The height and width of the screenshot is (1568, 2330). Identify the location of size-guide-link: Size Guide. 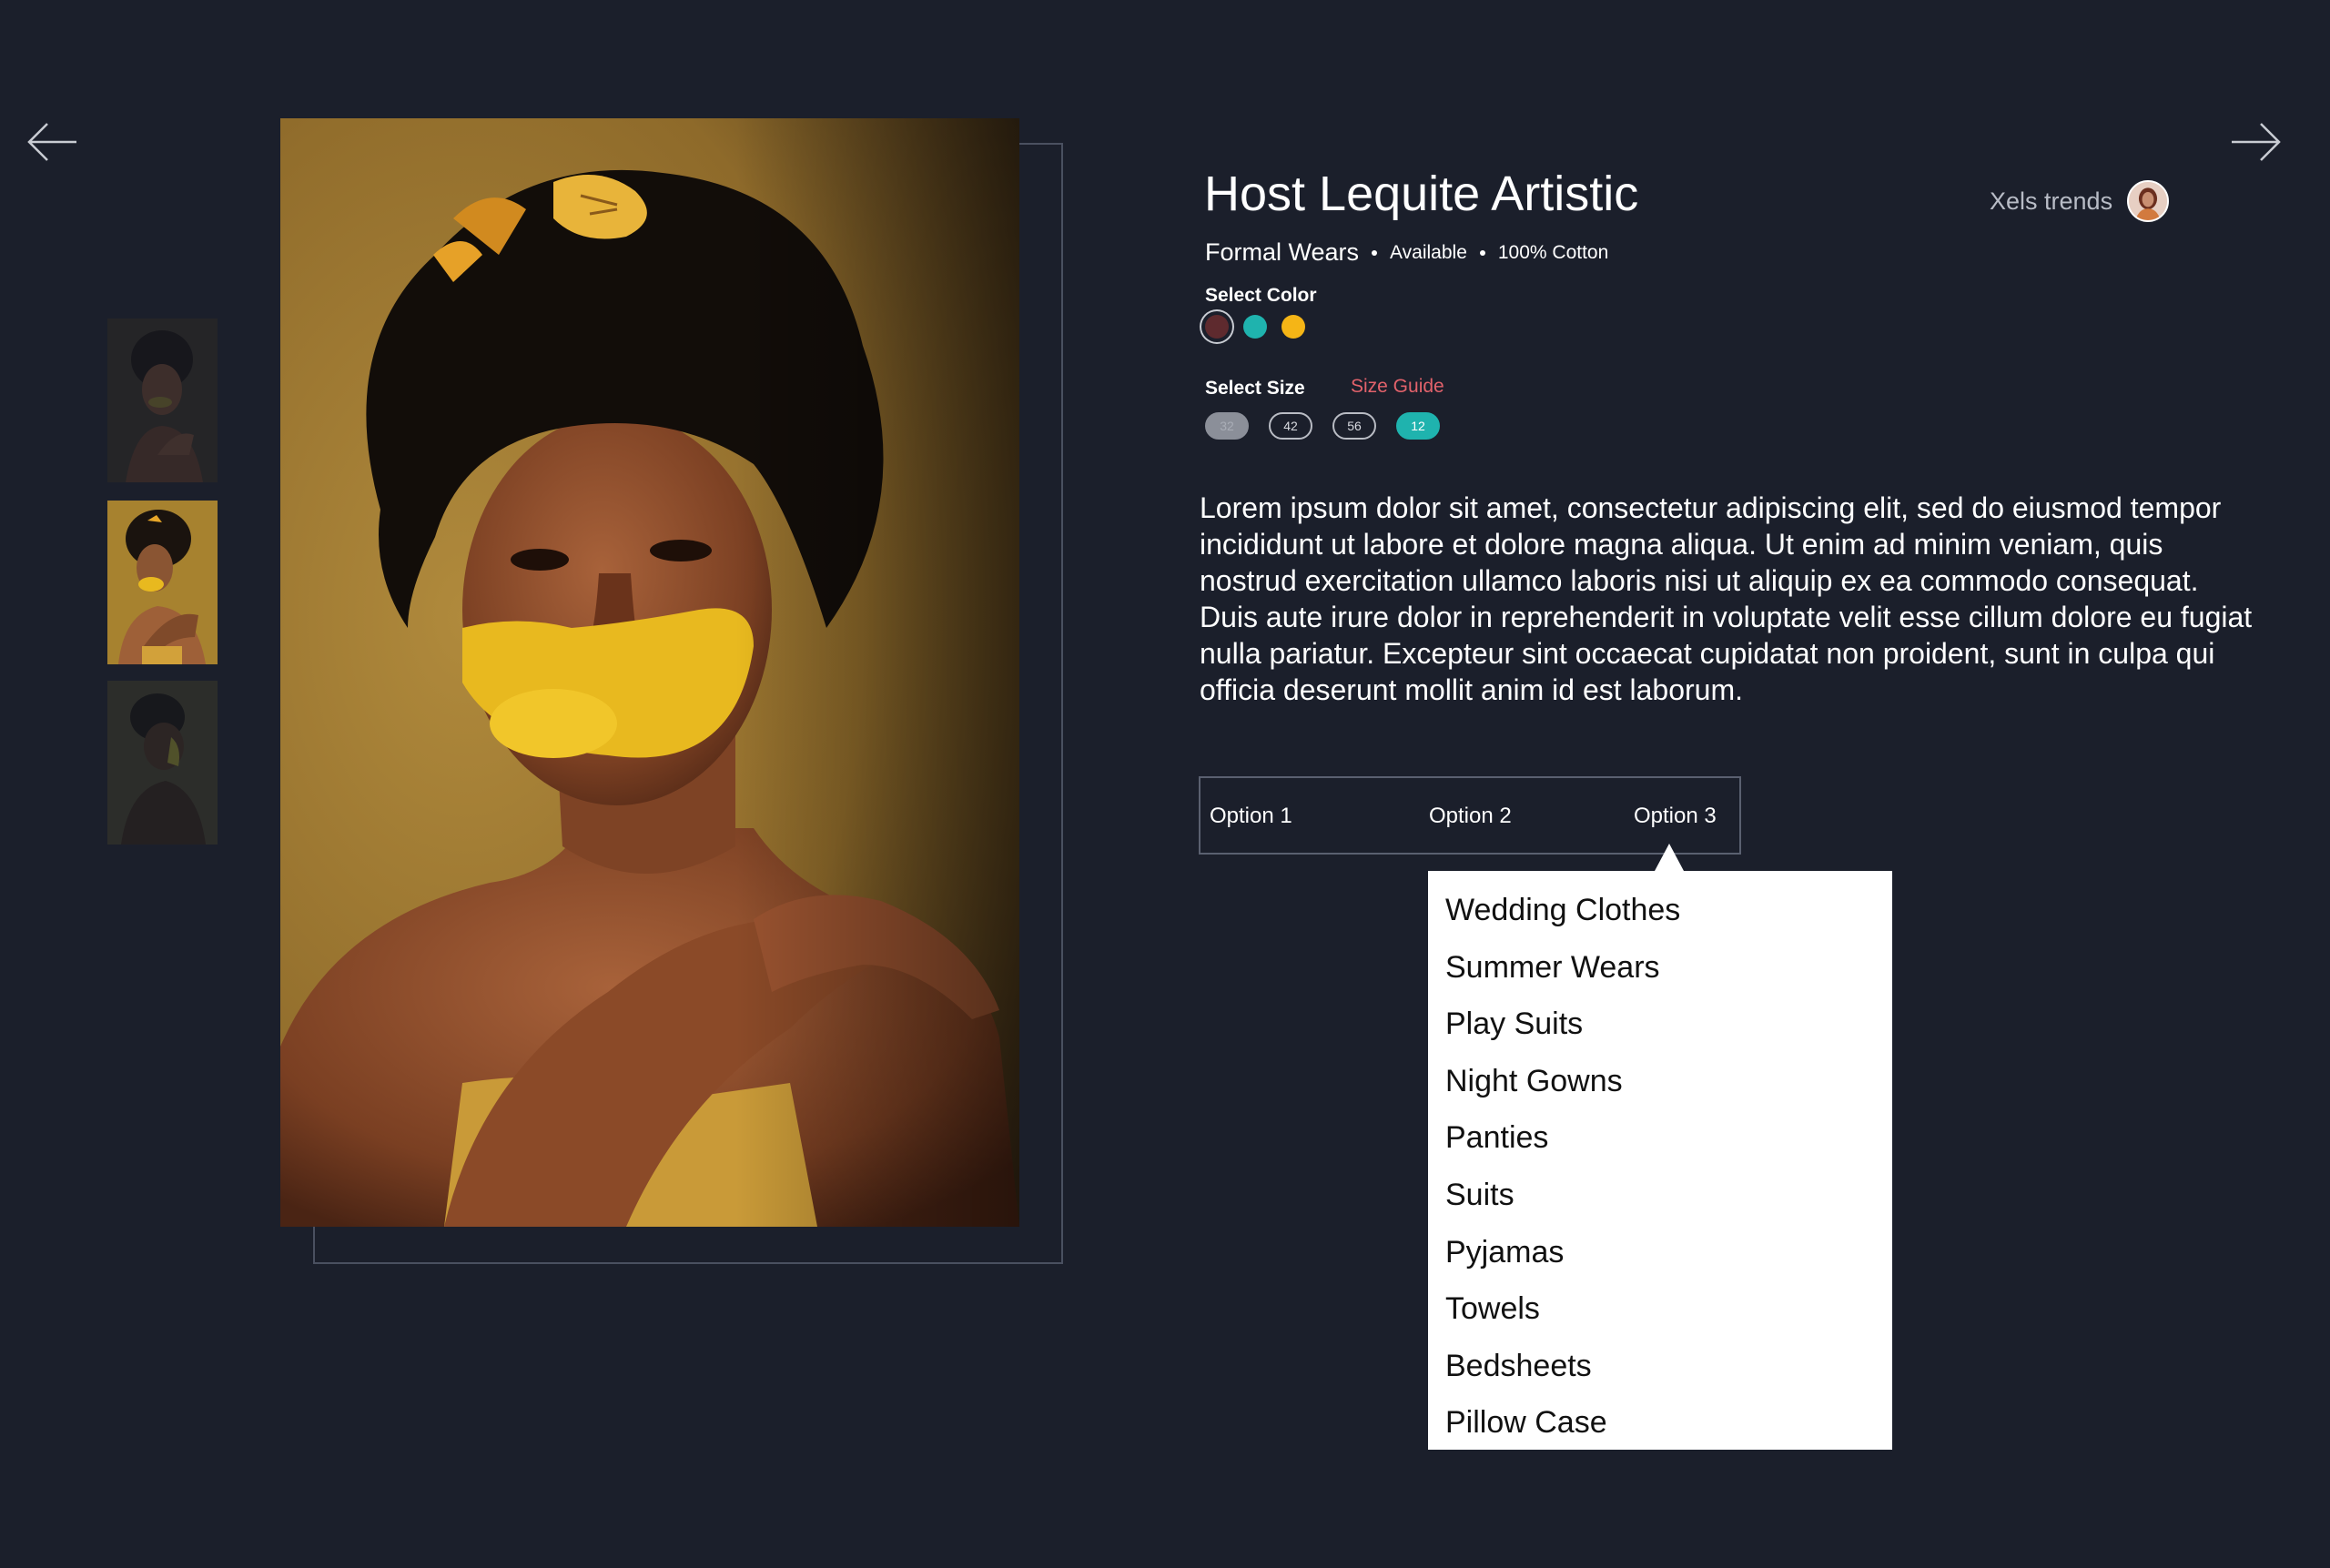
(1397, 387).